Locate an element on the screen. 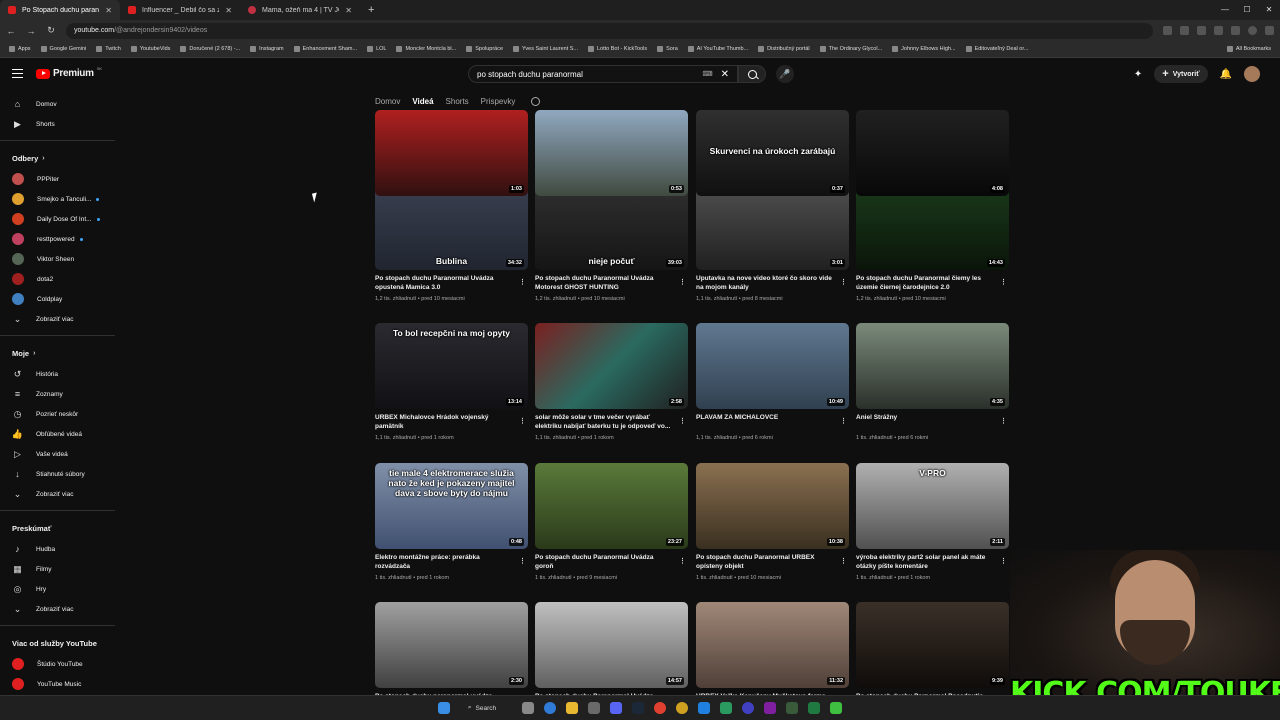 Image resolution: width=1280 pixels, height=720 pixels. video-thumbnail: Bublina 34:32 is located at coordinates (451, 227).